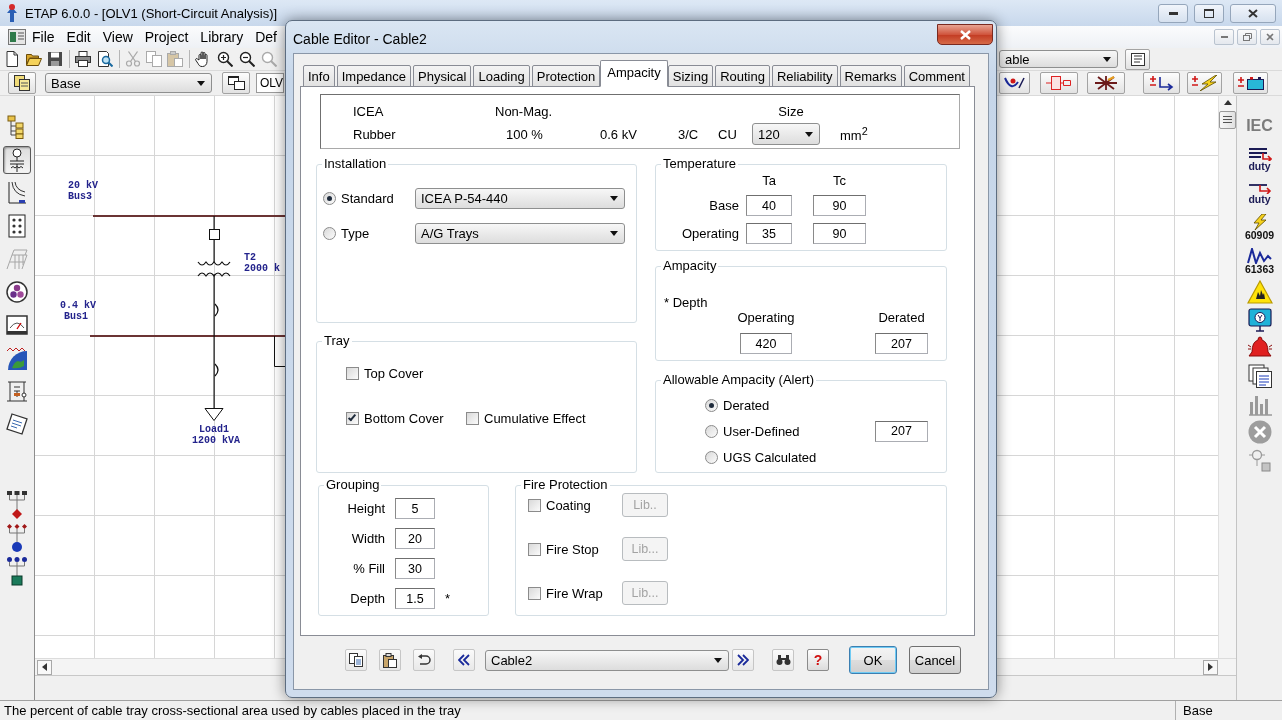  I want to click on scroll-right-icon, so click(1210, 667).